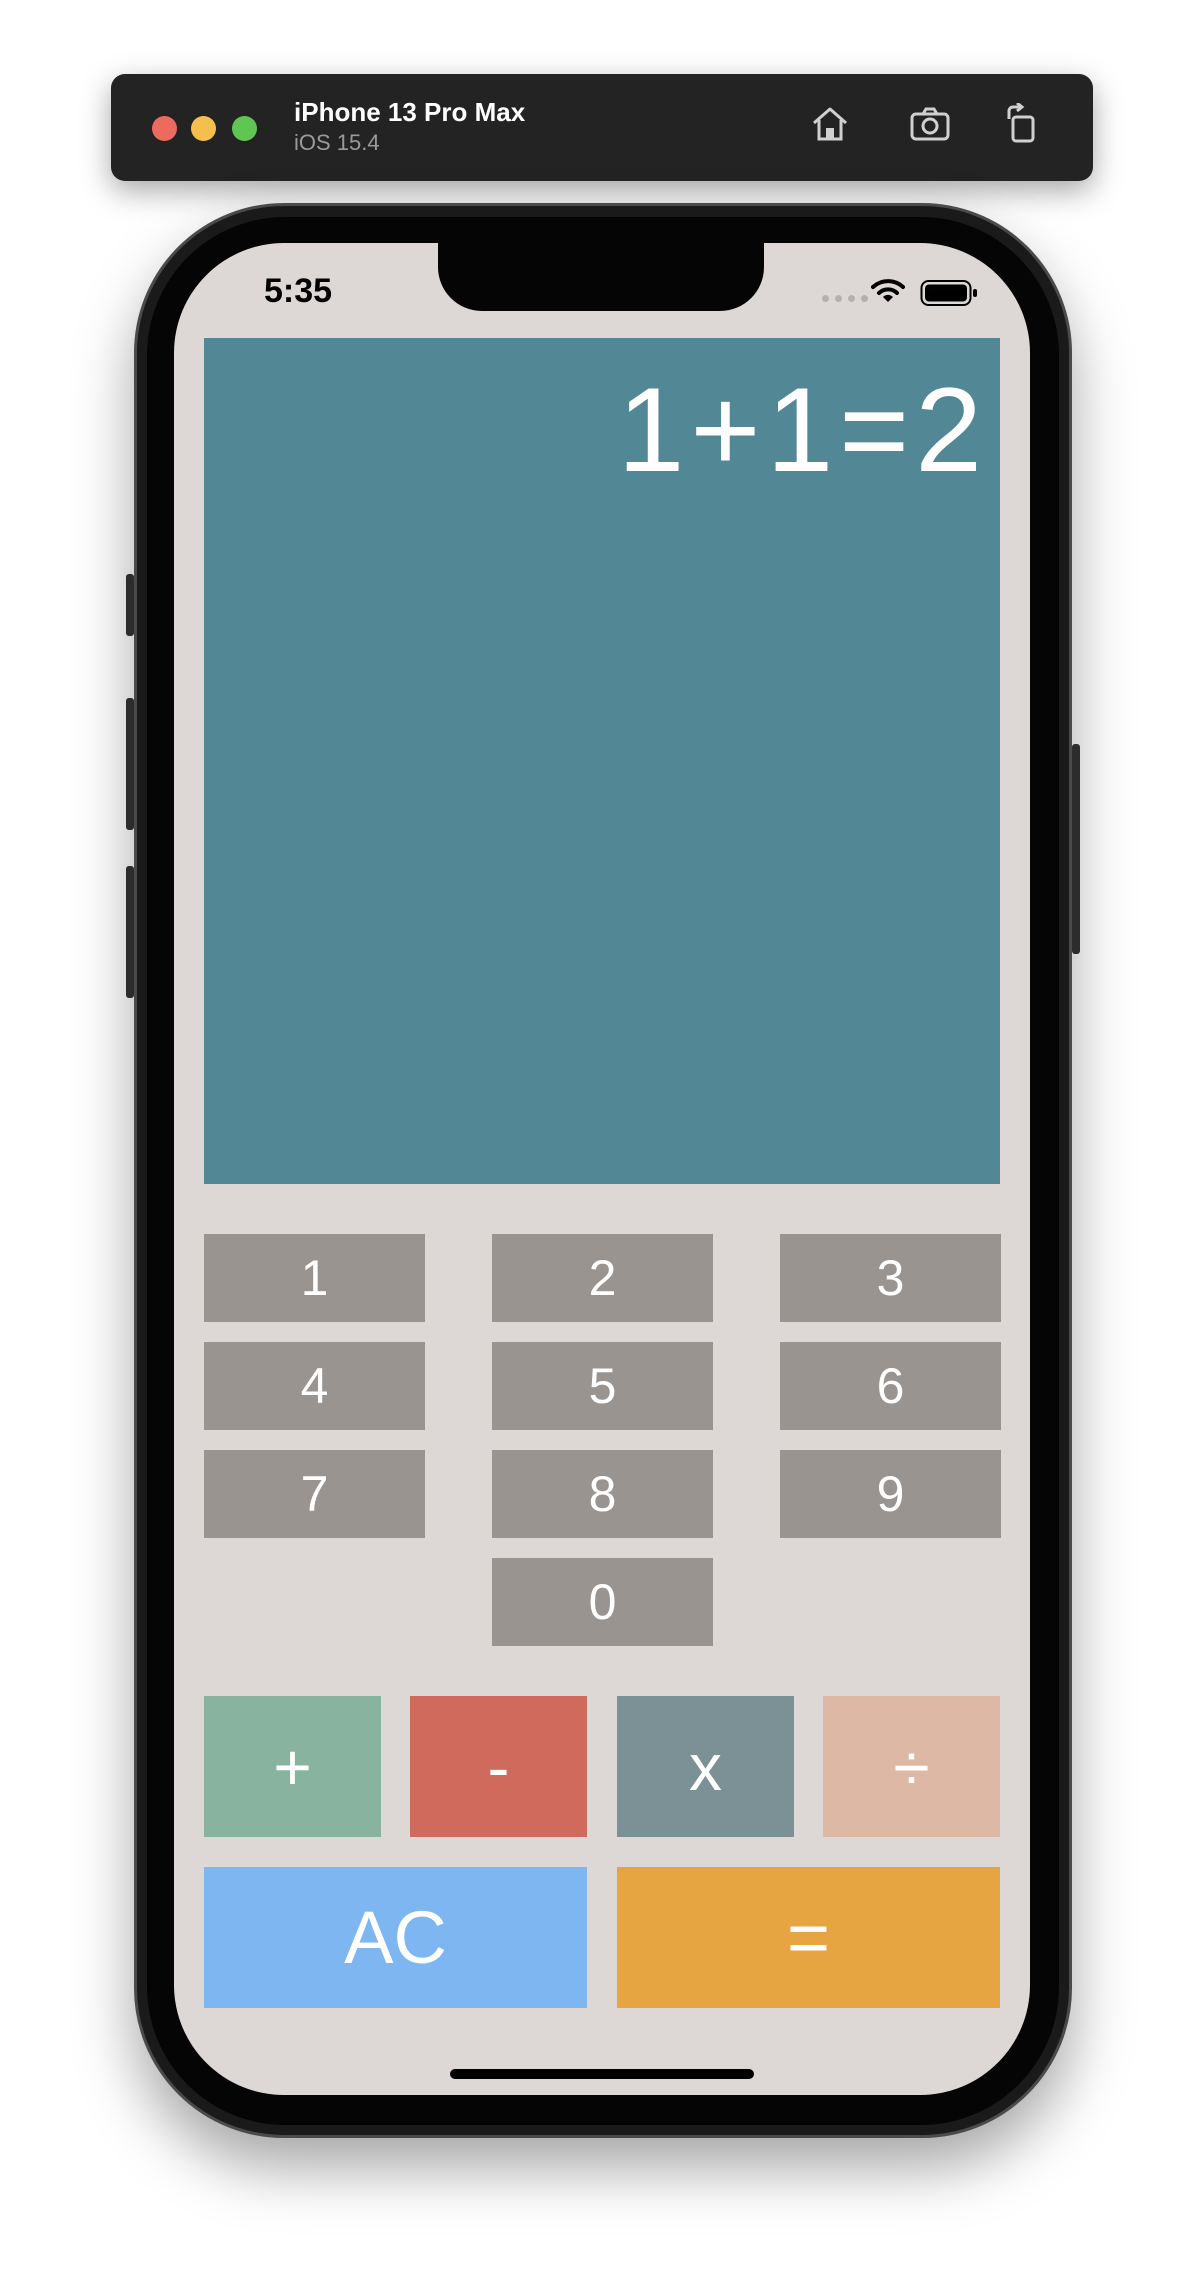  Describe the element at coordinates (890, 1386) in the screenshot. I see `digit-6-button: 6` at that location.